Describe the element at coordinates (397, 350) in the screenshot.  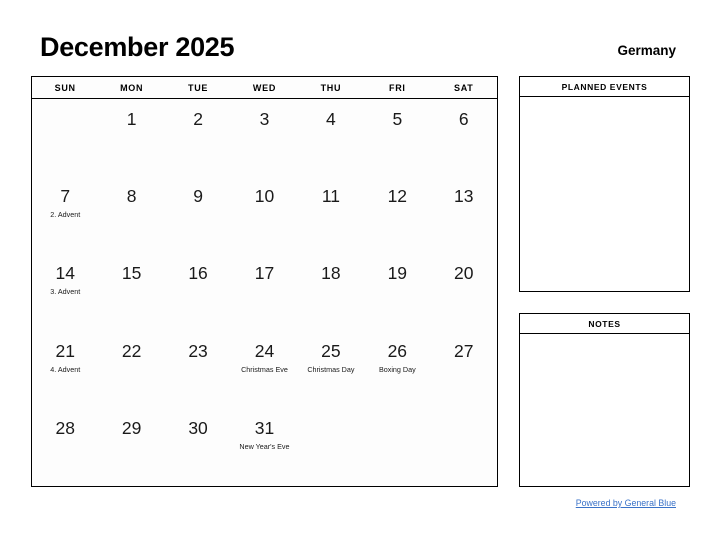
I see `day-number: 26` at that location.